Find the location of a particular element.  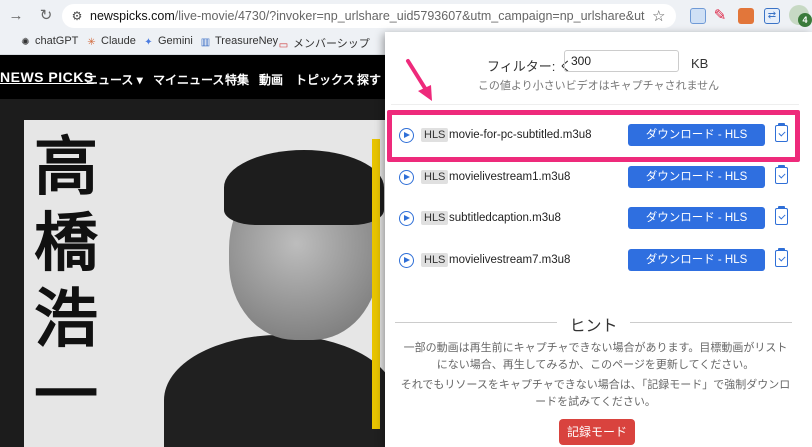

person-hair is located at coordinates (304, 187).